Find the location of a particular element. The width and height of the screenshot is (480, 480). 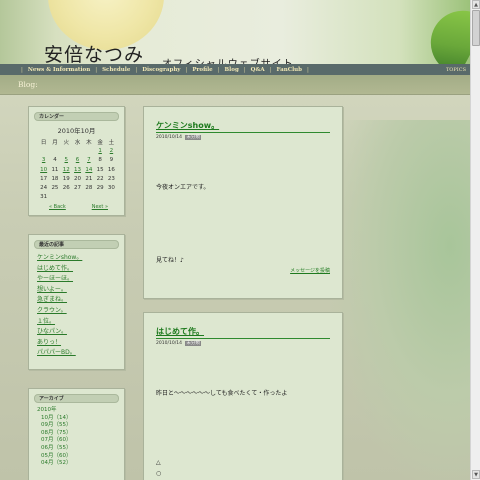

calendar-nav: « Back Next » is located at coordinates (76, 206).